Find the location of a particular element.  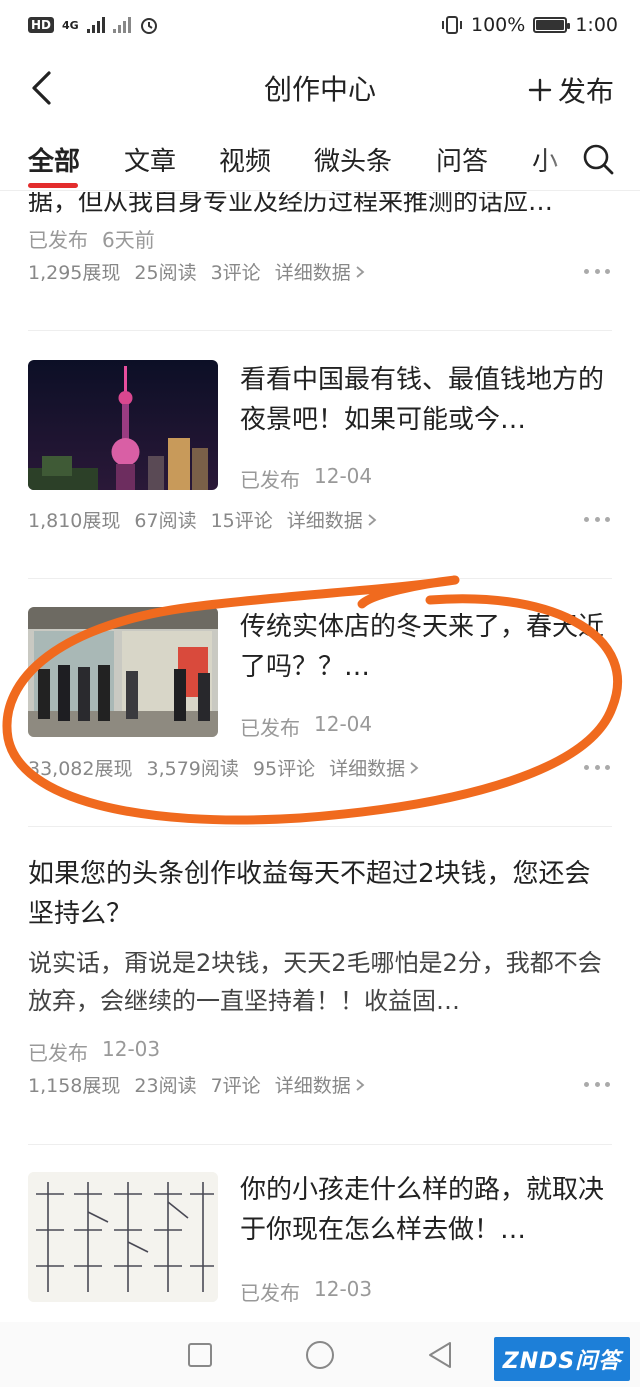

tab-all: 全部 is located at coordinates (54, 159).